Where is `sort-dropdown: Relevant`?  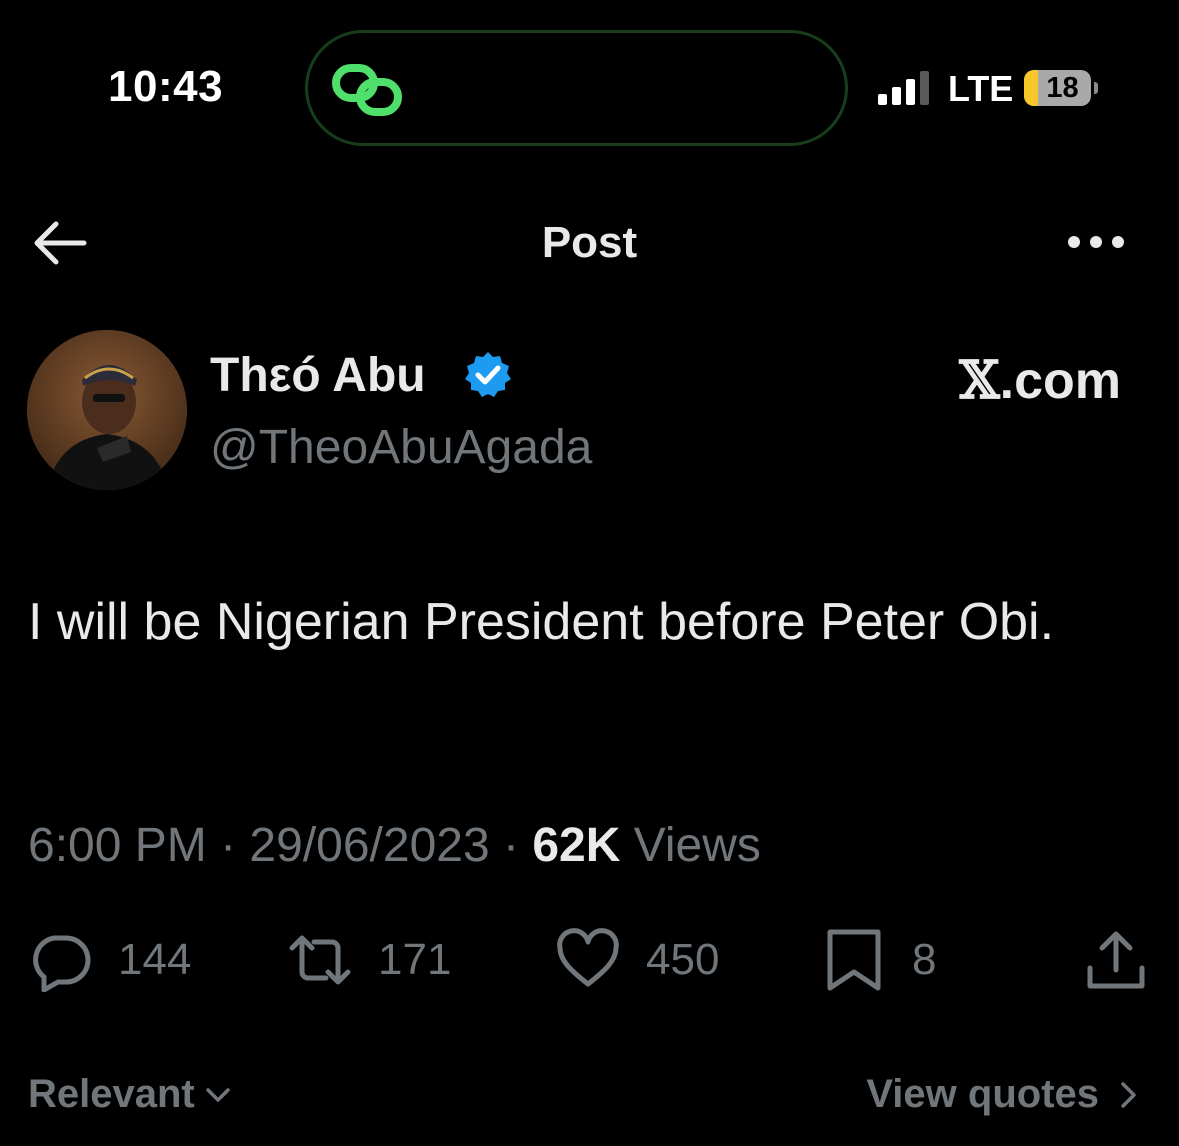 sort-dropdown: Relevant is located at coordinates (130, 1094).